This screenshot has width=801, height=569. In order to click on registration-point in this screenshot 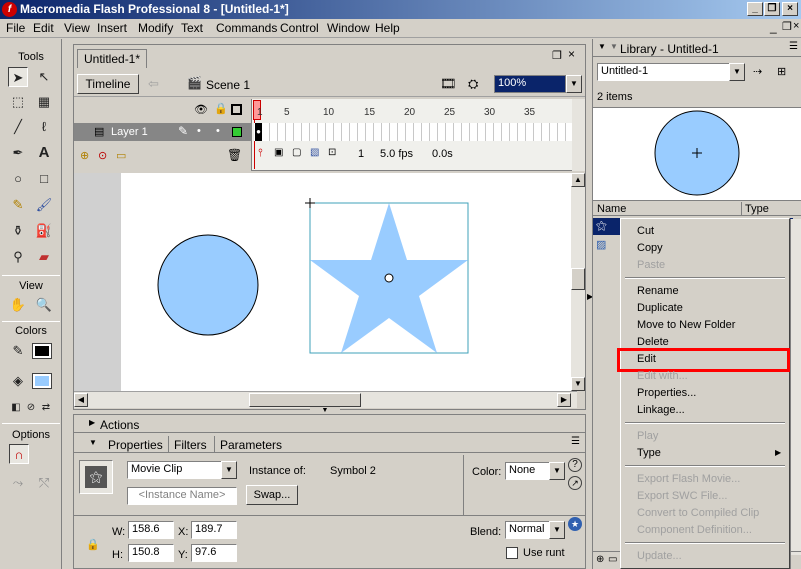, I will do `click(389, 278)`.